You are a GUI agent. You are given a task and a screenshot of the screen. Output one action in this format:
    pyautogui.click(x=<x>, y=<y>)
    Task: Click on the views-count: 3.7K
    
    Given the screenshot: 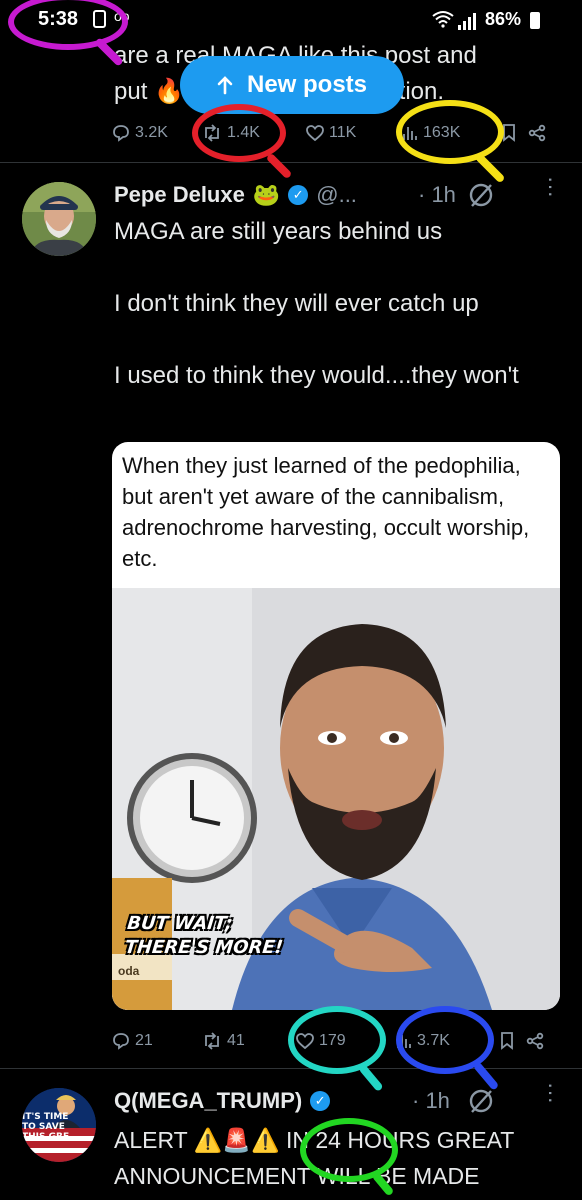 What is the action you would take?
    pyautogui.click(x=433, y=1040)
    